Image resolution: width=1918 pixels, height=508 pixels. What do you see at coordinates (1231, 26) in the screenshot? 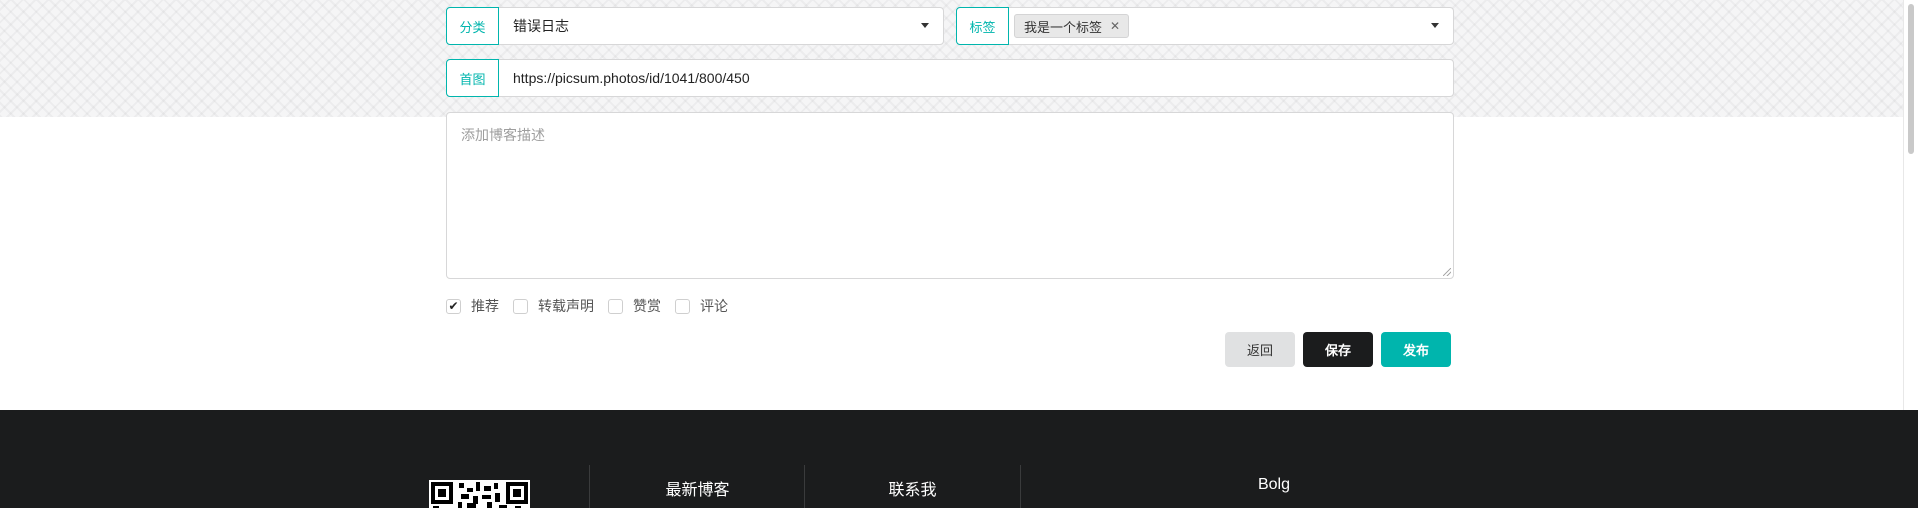
I see `tags-value-area: 我是一个标签 ✕` at bounding box center [1231, 26].